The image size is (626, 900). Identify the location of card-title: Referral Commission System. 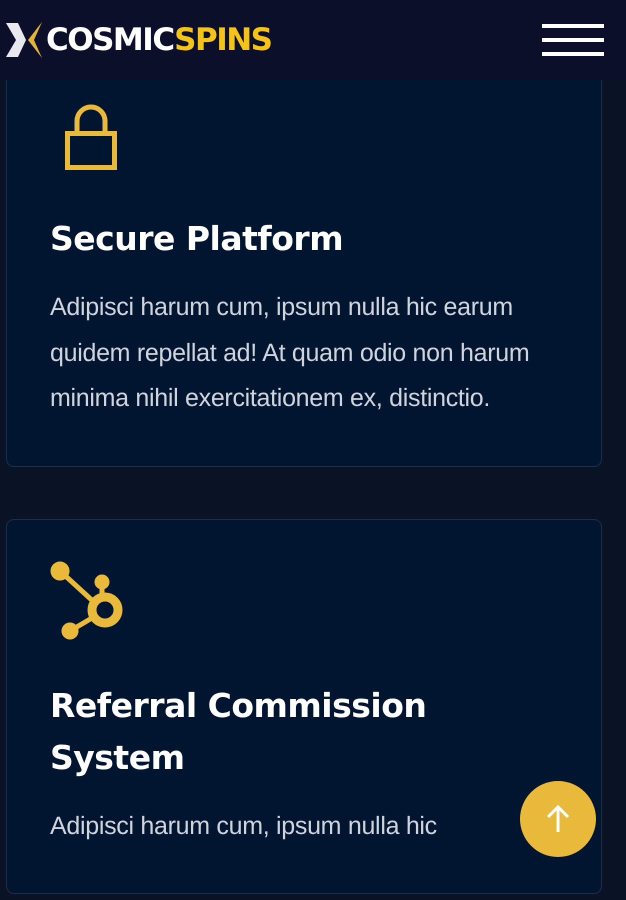
(239, 731).